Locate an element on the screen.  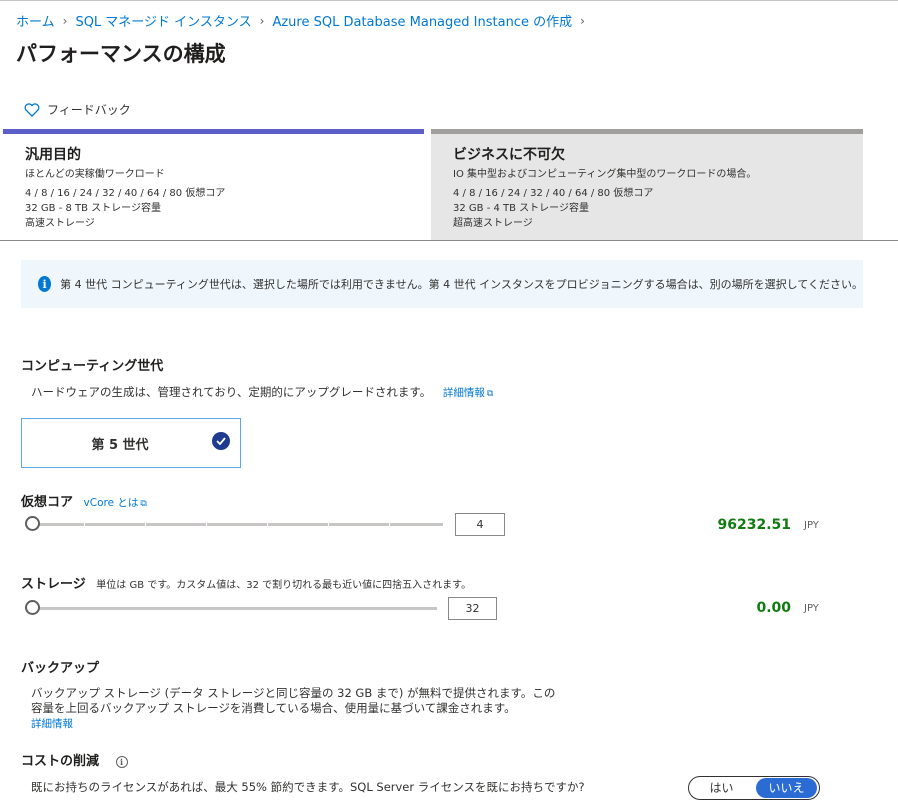
gen5-label: 第 5 世代 is located at coordinates (120, 445).